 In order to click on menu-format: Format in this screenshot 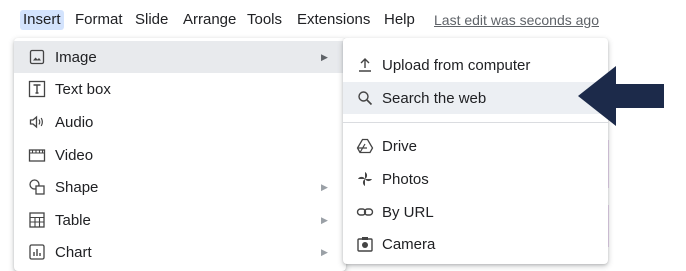, I will do `click(99, 20)`.